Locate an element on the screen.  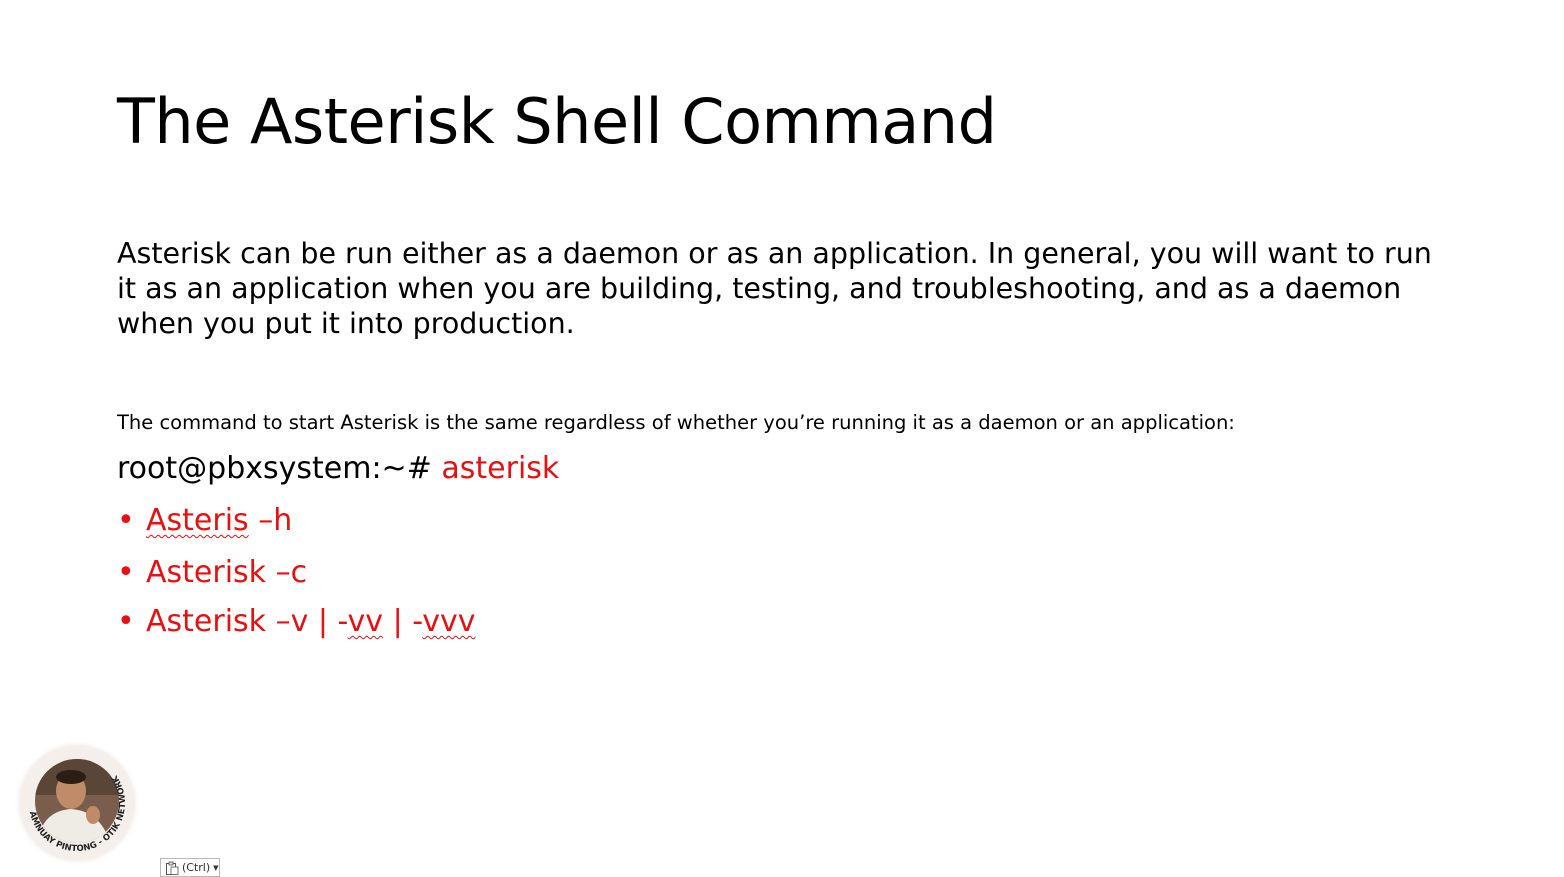
command-text: asterisk is located at coordinates (500, 468).